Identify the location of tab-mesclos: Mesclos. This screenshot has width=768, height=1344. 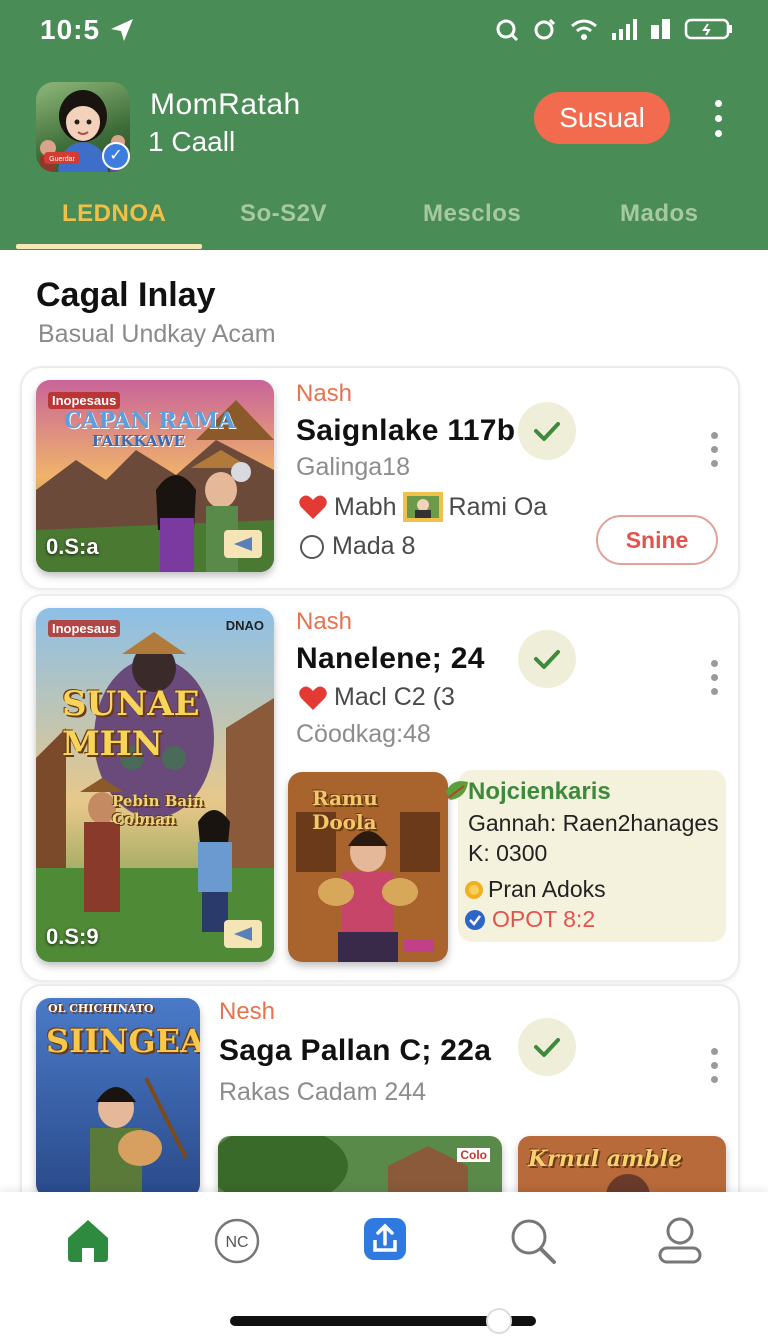
(472, 214).